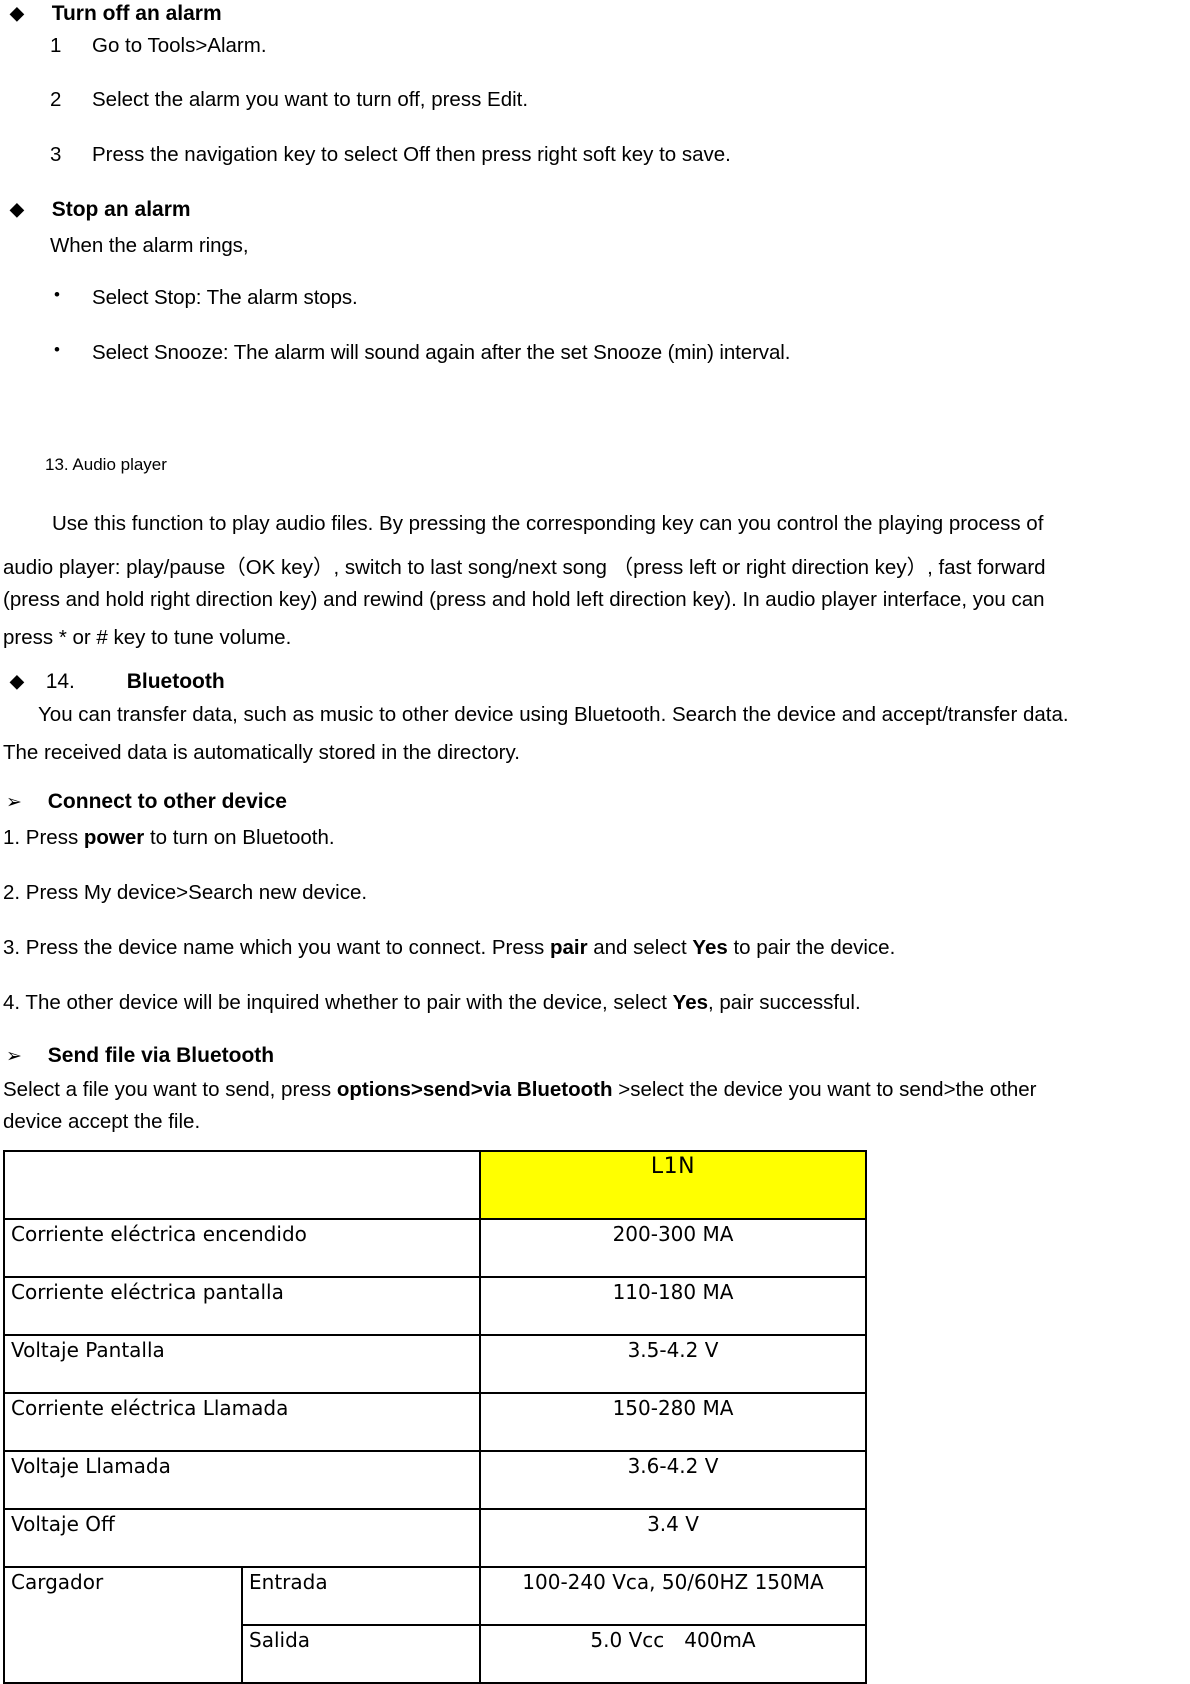 The image size is (1190, 1684). Describe the element at coordinates (106, 464) in the screenshot. I see `heading-audio-player: 13. Audio player` at that location.